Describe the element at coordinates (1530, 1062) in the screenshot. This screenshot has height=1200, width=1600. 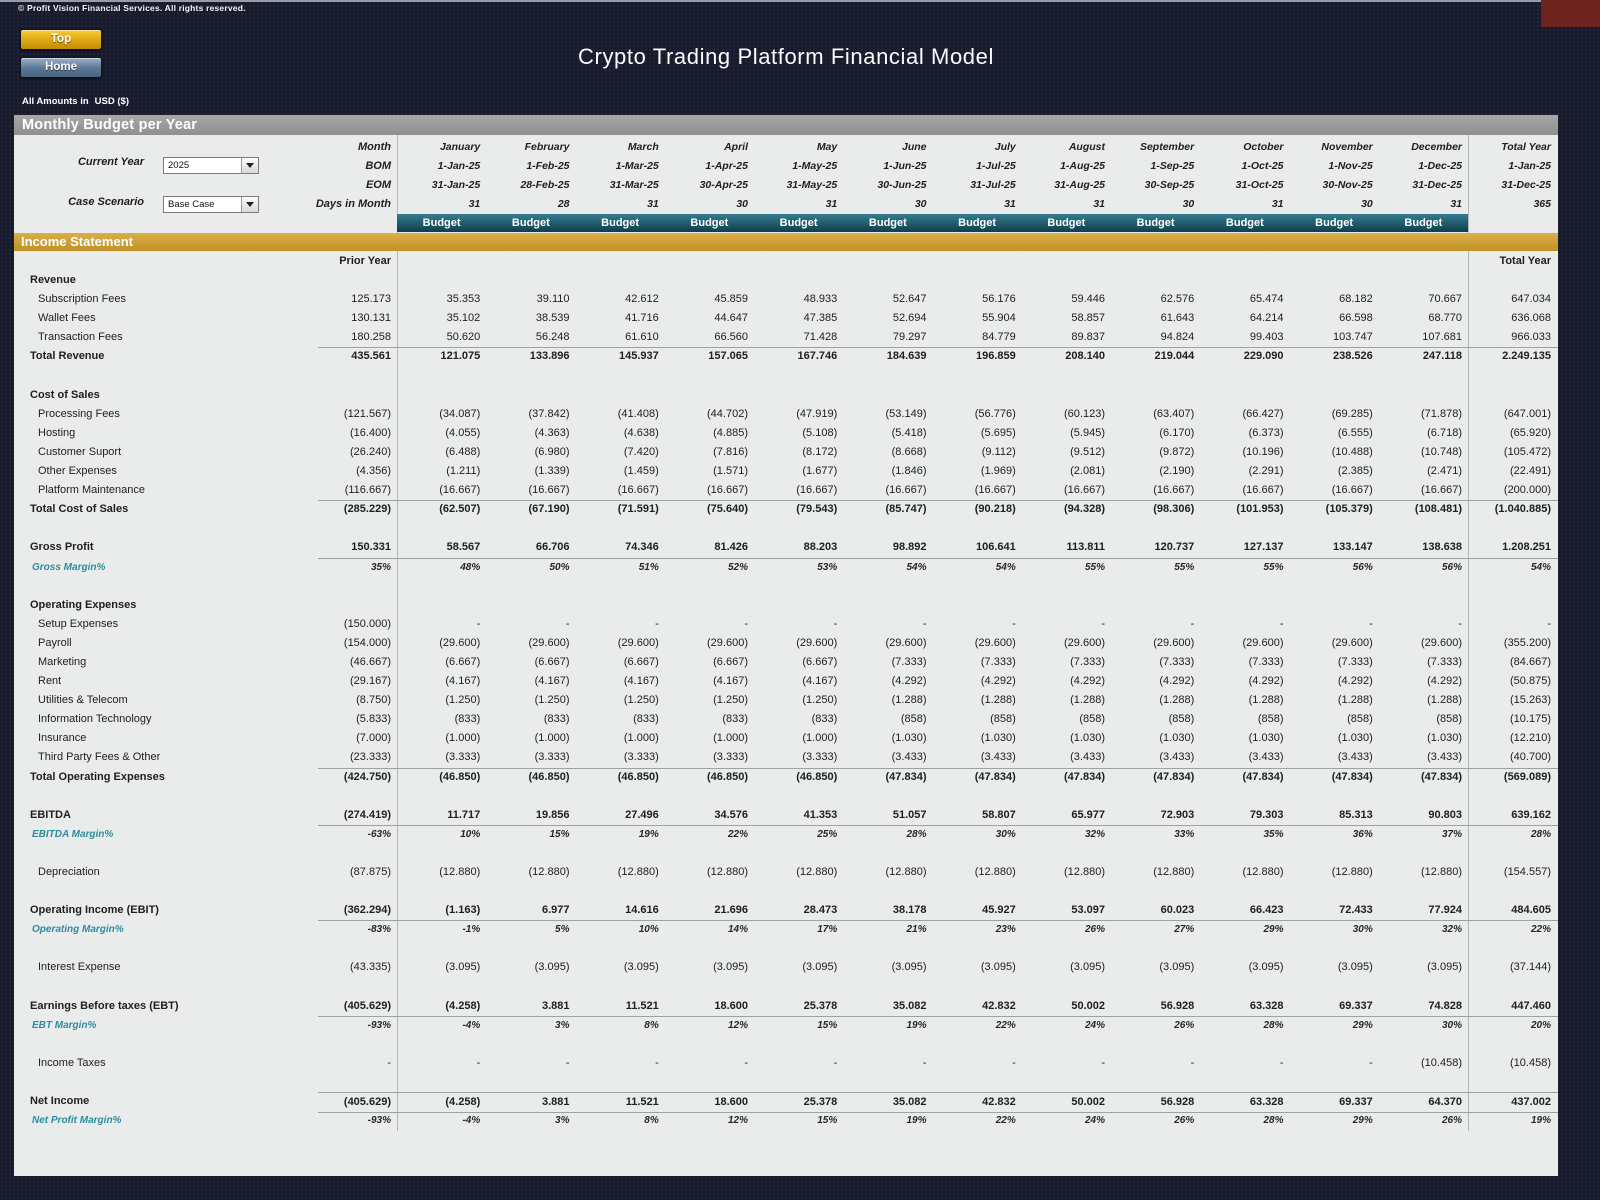
I see `cell-value: (10.458)` at that location.